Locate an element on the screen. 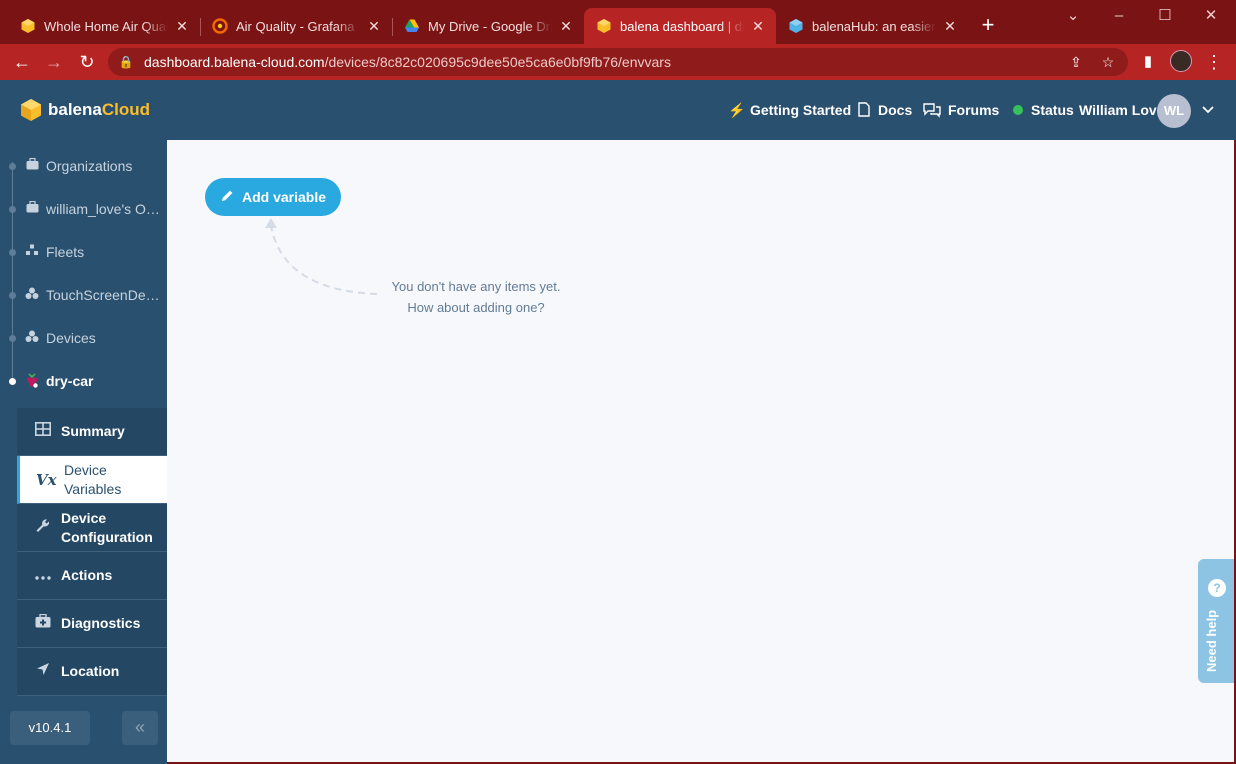  status-dot-icon is located at coordinates (1018, 110).